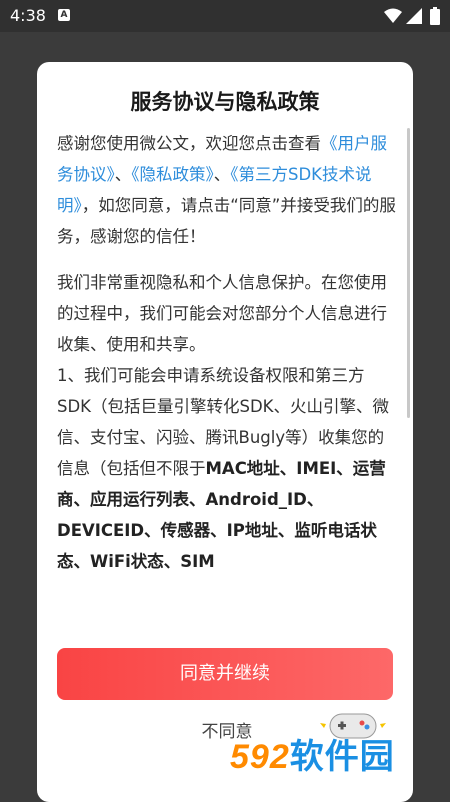 The width and height of the screenshot is (450, 802). Describe the element at coordinates (260, 757) in the screenshot. I see `watermark-logo-number: 592` at that location.